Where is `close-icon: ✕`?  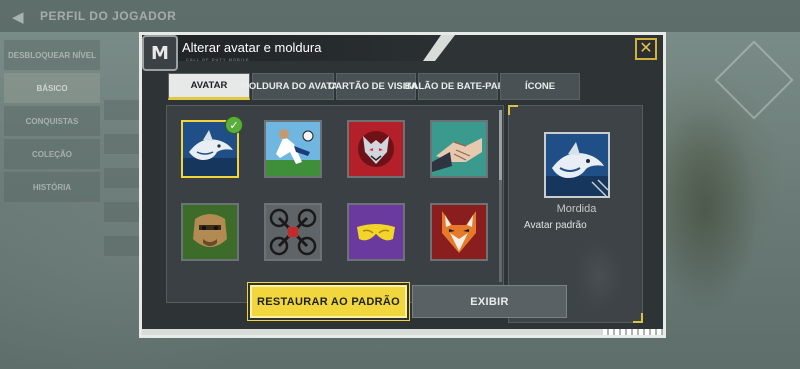
close-icon: ✕ is located at coordinates (646, 48).